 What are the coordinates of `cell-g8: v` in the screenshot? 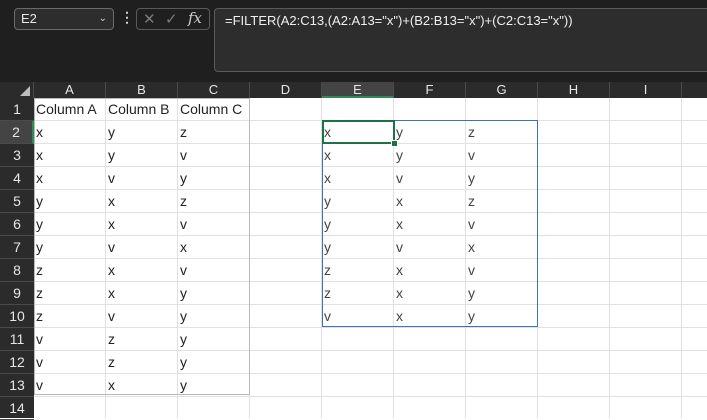 It's located at (502, 270).